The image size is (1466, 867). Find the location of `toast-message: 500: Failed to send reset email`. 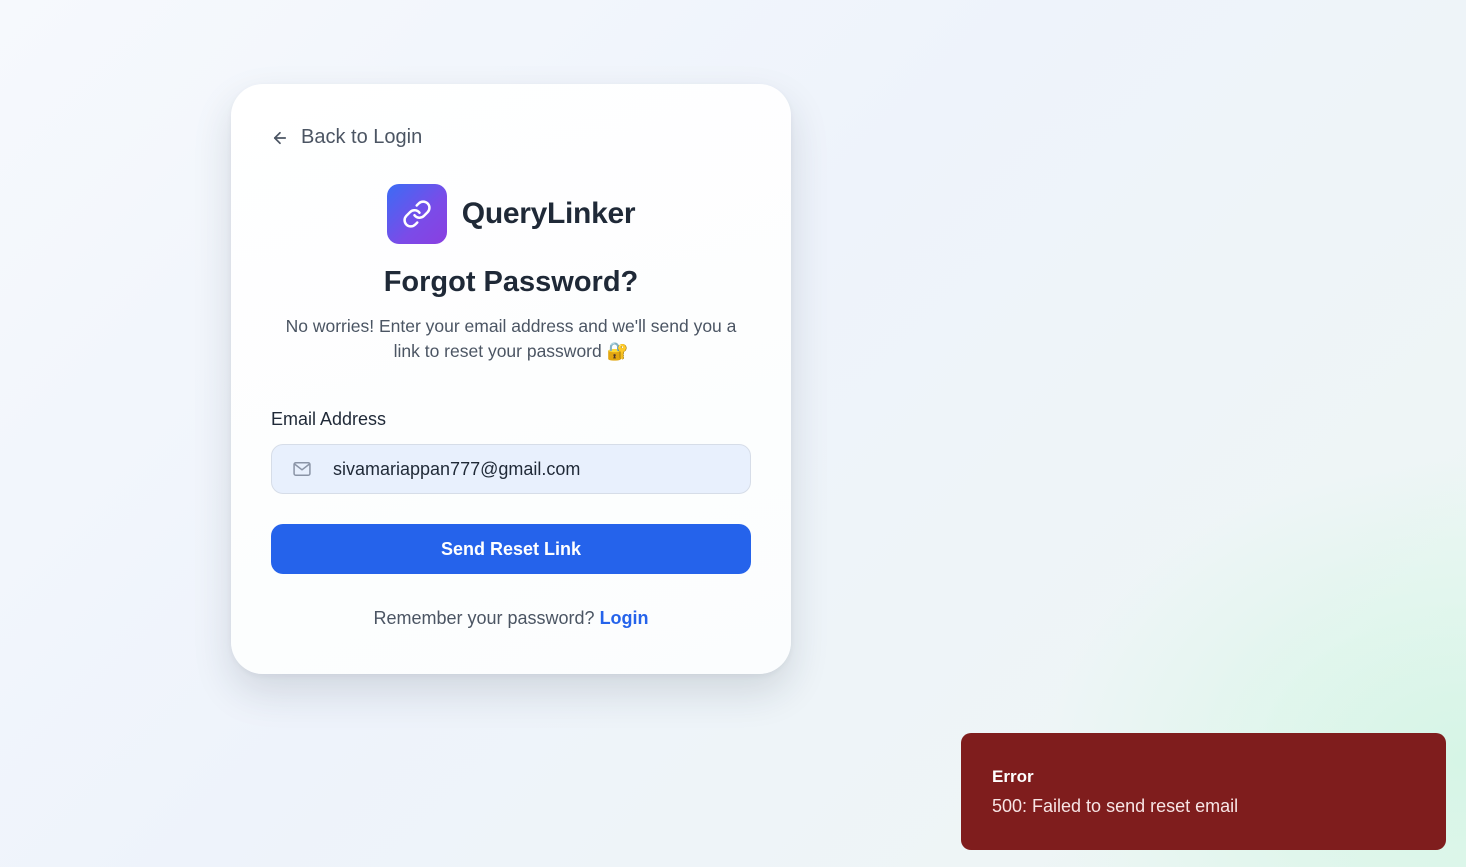

toast-message: 500: Failed to send reset email is located at coordinates (1115, 806).